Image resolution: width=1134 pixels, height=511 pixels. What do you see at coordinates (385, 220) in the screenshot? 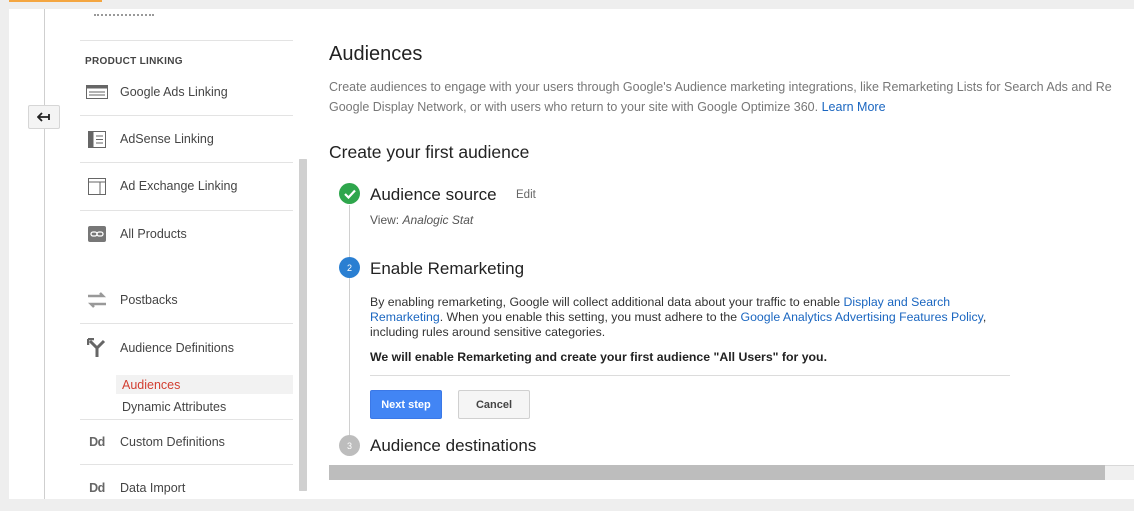
I see `view-prefix: View:` at bounding box center [385, 220].